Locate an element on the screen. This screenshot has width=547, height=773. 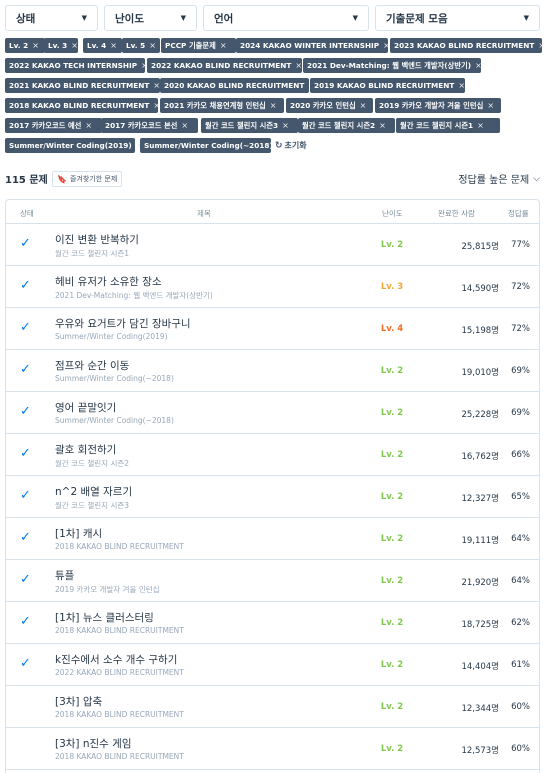
problem-title: 영어 끝말잇기 is located at coordinates (85, 407).